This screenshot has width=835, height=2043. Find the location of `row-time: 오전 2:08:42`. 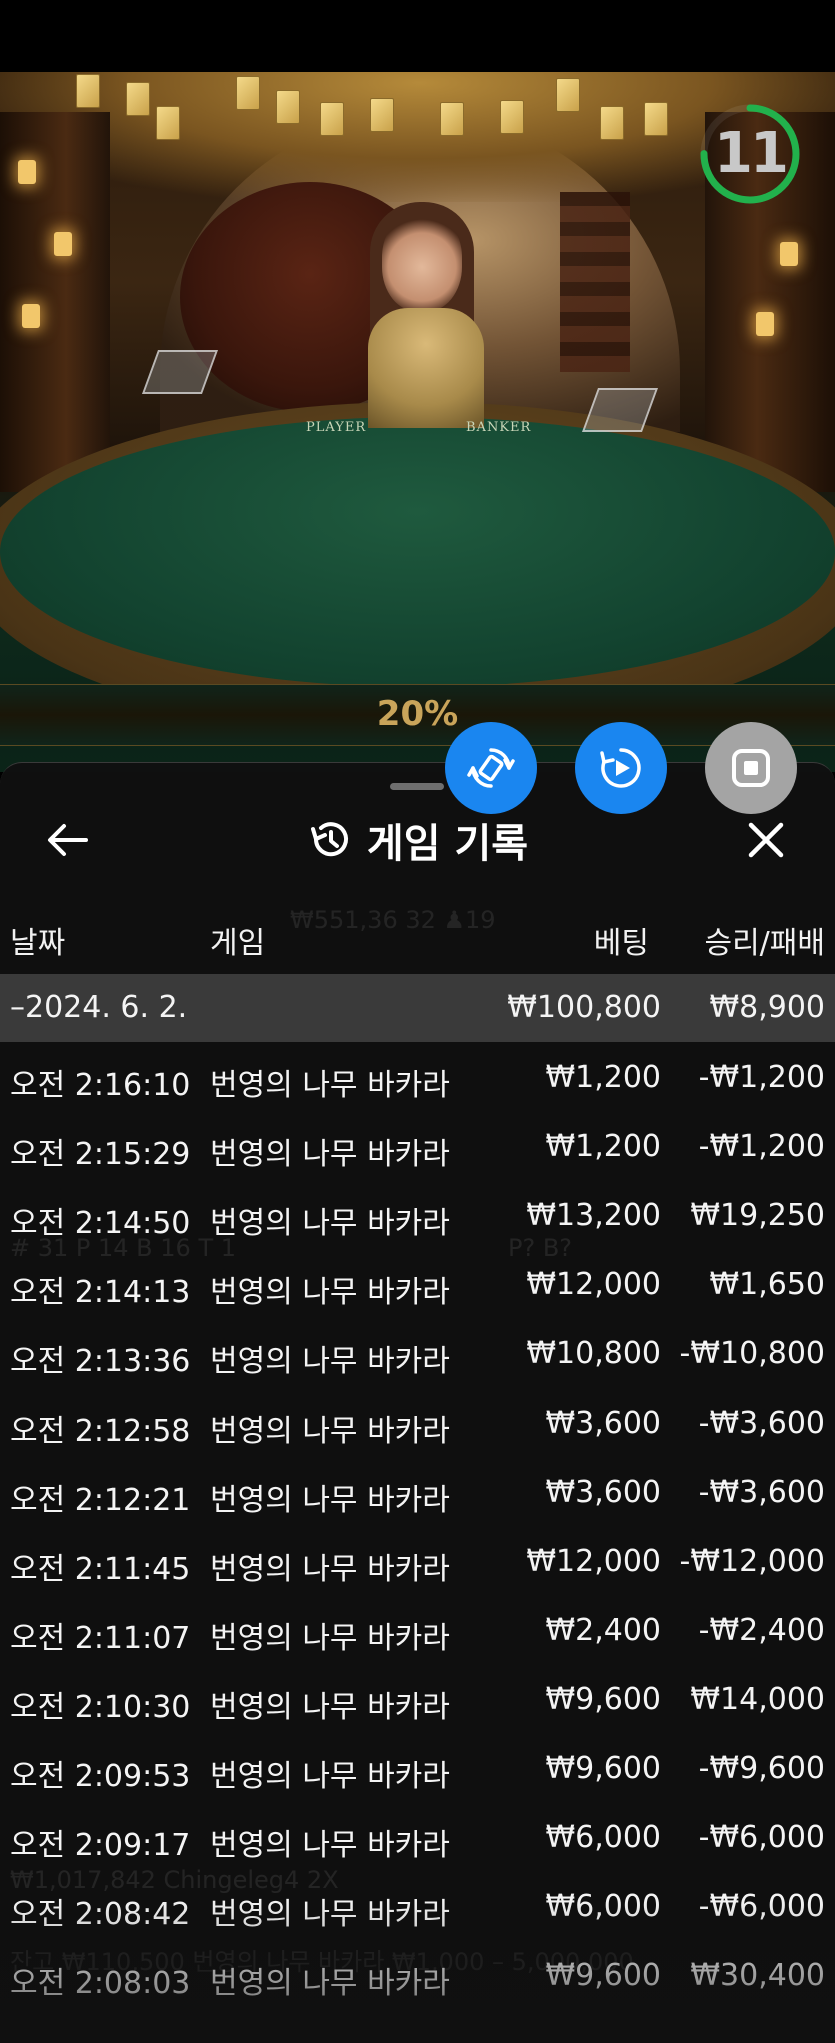

row-time: 오전 2:08:42 is located at coordinates (100, 1915).